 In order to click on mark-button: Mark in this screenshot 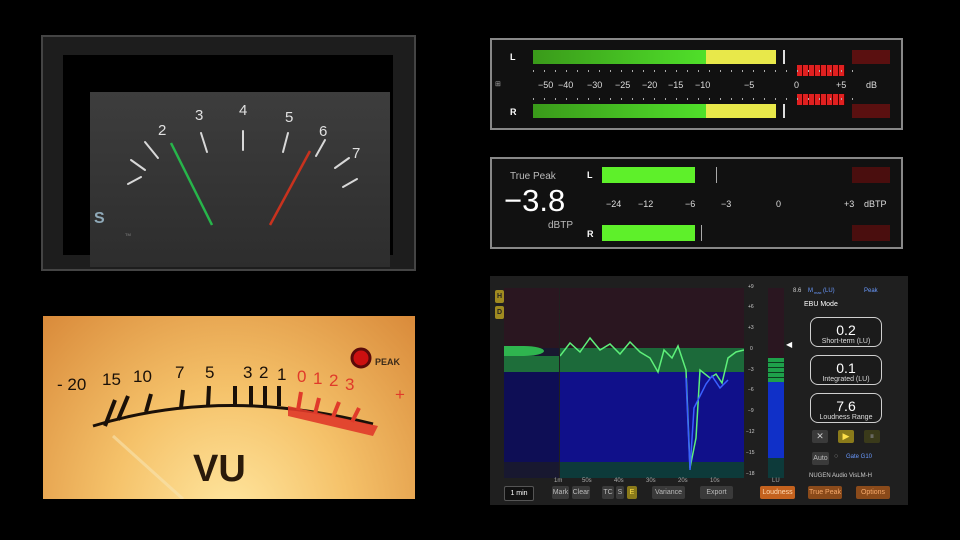, I will do `click(560, 492)`.